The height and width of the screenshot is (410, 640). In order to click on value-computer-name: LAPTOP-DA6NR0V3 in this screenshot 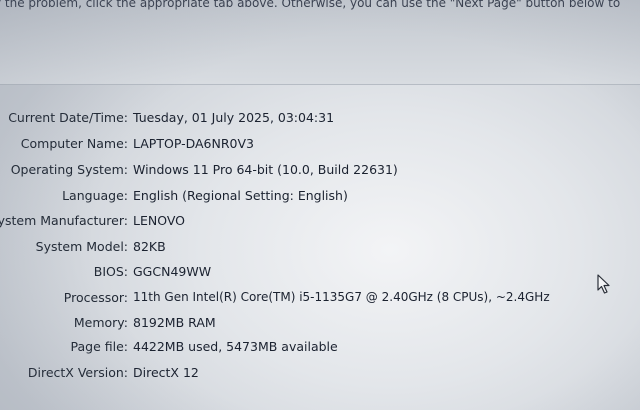, I will do `click(193, 143)`.